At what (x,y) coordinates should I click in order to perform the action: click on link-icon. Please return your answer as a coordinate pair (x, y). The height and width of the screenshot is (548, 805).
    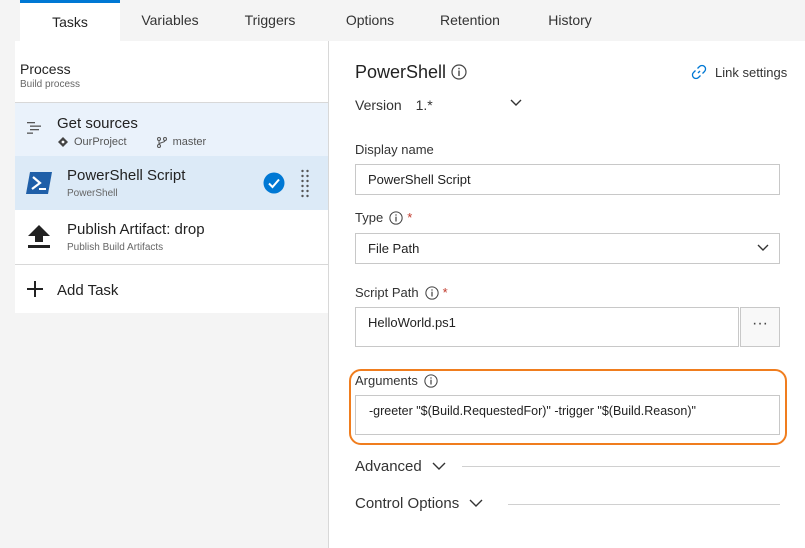
    Looking at the image, I should click on (699, 72).